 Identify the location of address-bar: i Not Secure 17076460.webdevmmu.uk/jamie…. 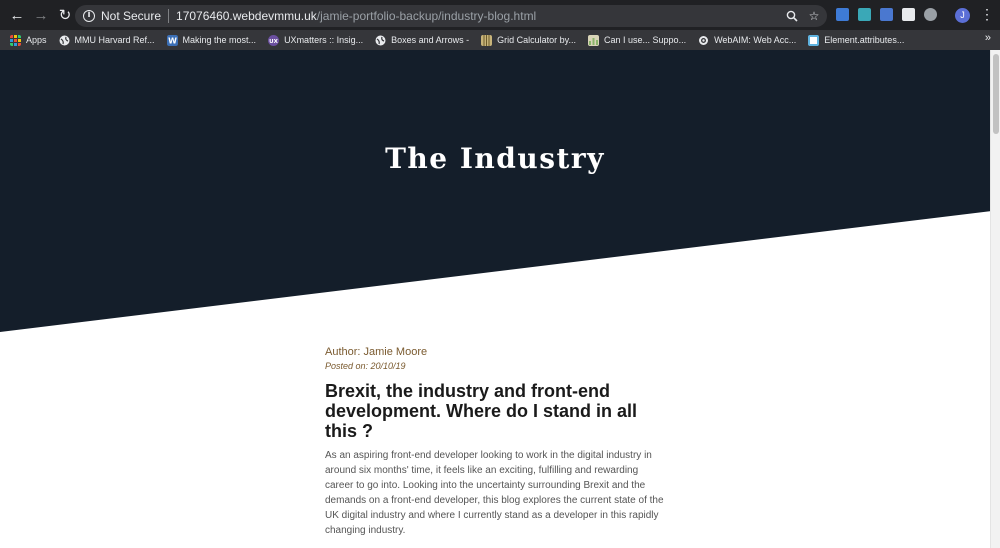
(451, 16).